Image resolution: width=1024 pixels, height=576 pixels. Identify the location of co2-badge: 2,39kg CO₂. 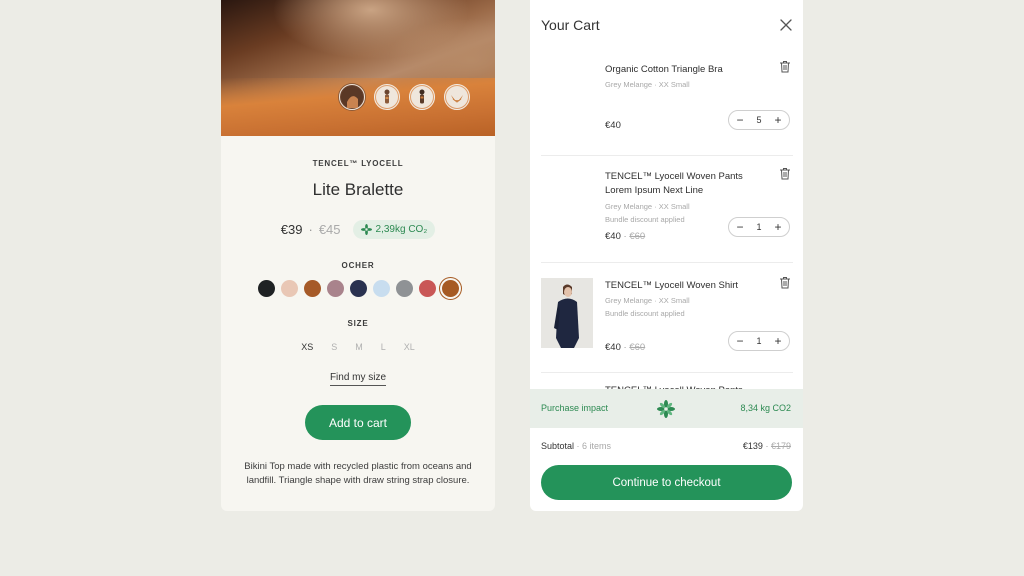
(394, 229).